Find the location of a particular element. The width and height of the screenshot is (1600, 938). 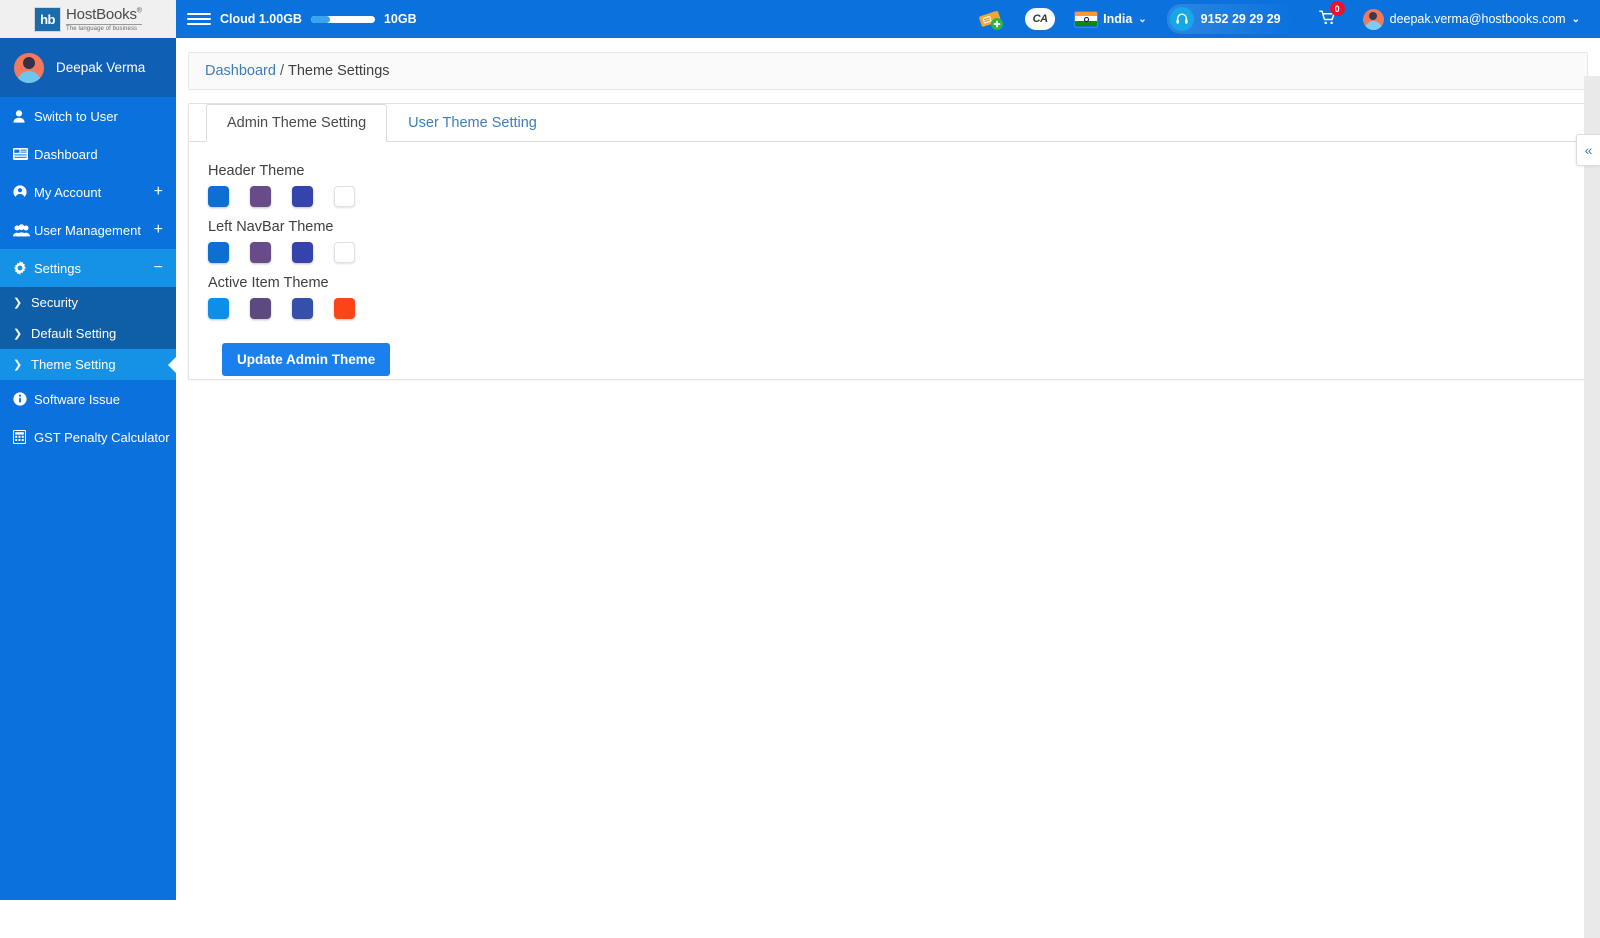

add-ticket-icon is located at coordinates (991, 19).